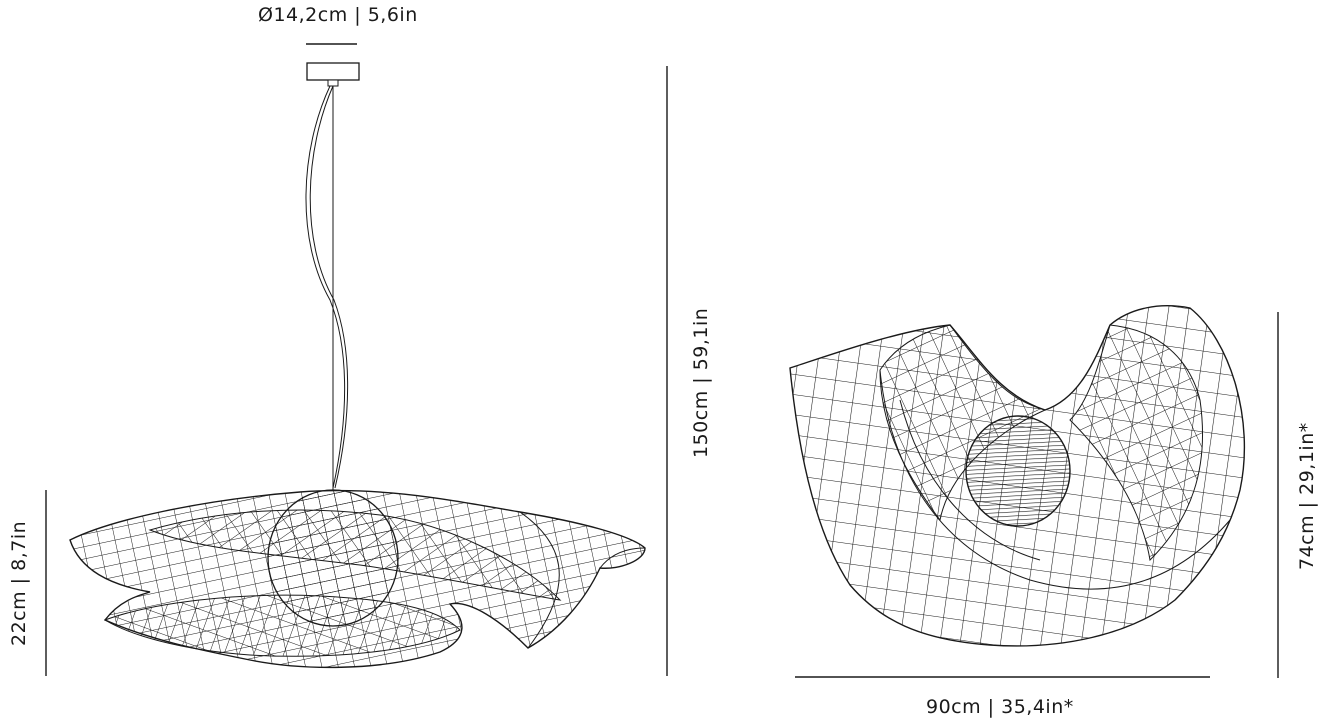 The height and width of the screenshot is (726, 1326). What do you see at coordinates (338, 15) in the screenshot?
I see `canopy-diameter-label: Ø14,2cm | 5,6in` at bounding box center [338, 15].